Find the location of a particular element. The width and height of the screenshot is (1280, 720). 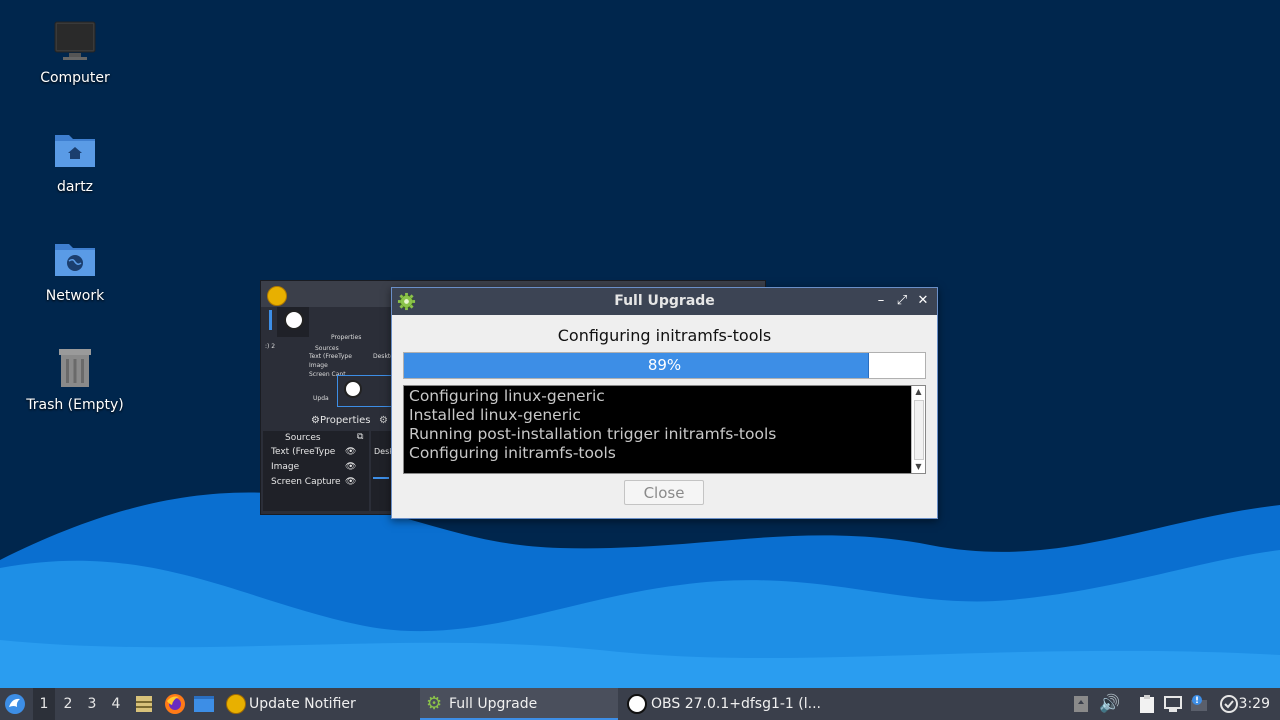

clipboard-icon is located at coordinates (1147, 704).